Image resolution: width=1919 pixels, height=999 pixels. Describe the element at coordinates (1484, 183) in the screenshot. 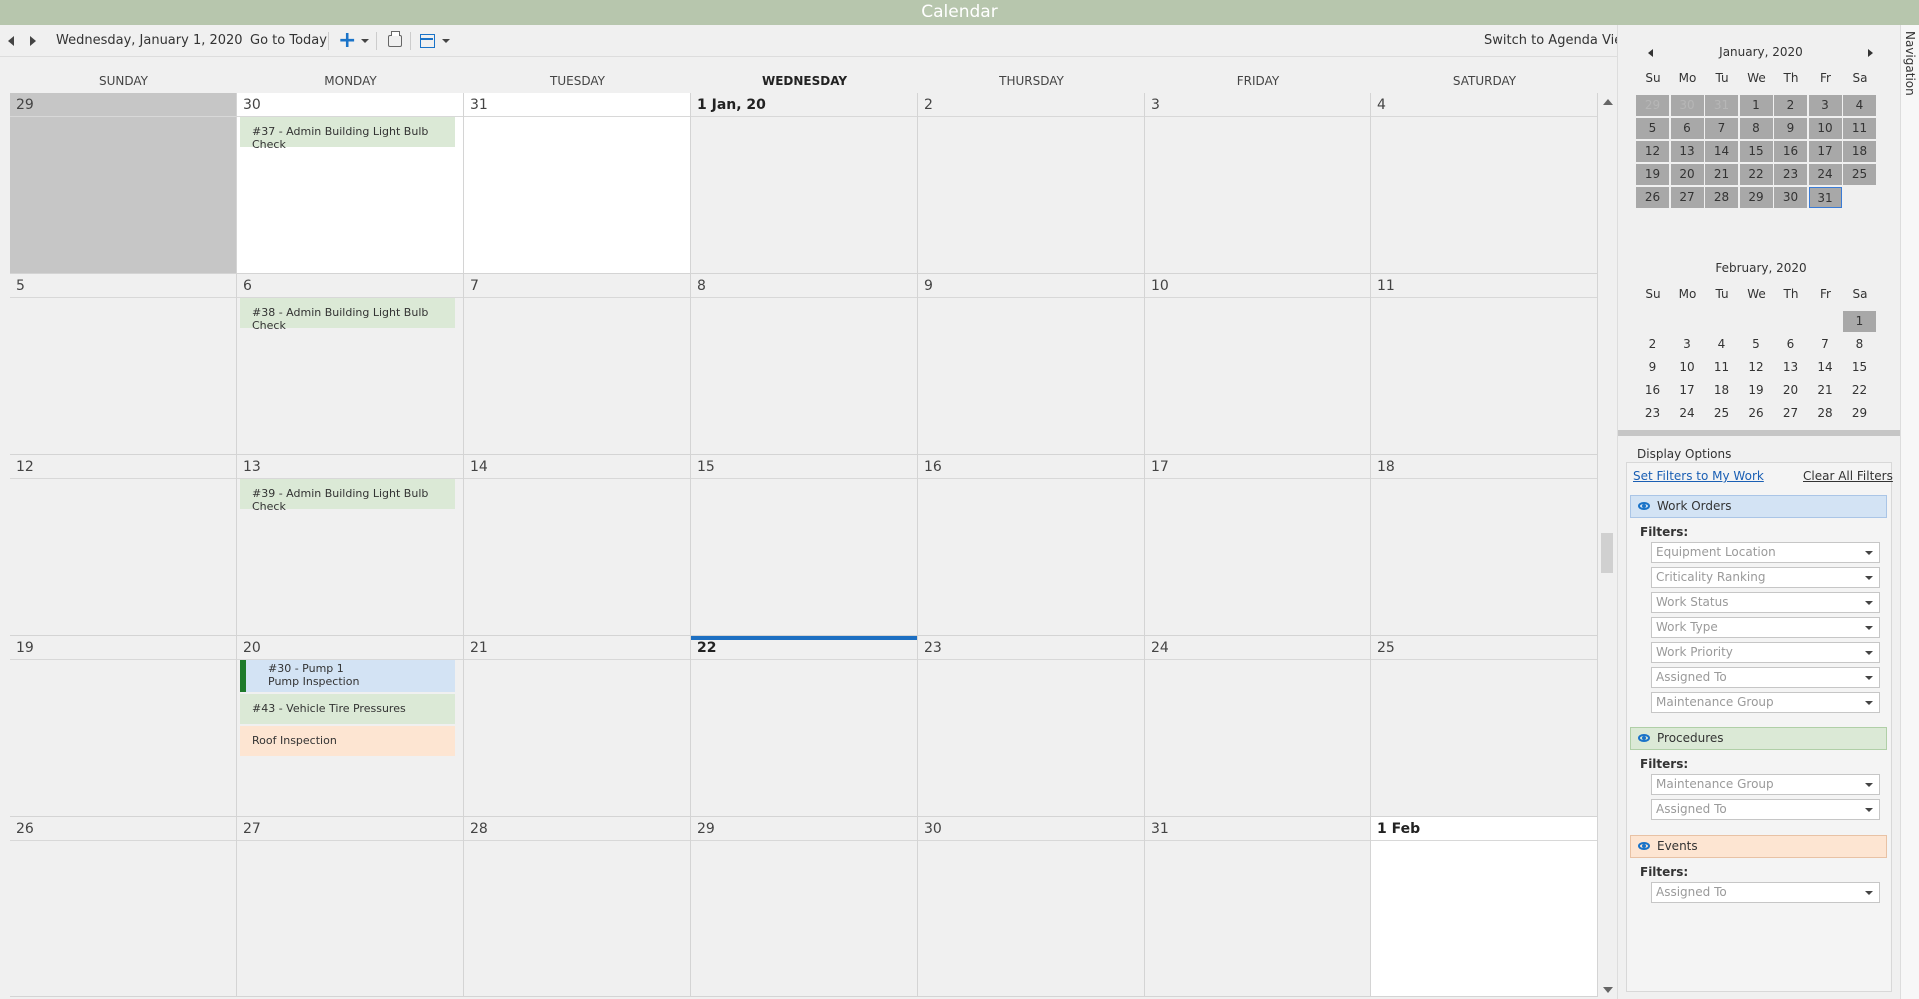

I see `day-cell: 4` at that location.